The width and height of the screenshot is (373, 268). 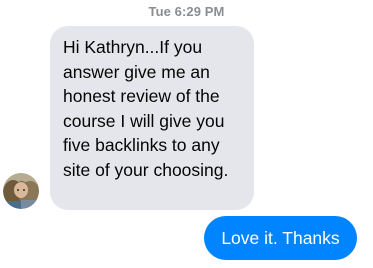 I want to click on sender-avatar, so click(x=21, y=191).